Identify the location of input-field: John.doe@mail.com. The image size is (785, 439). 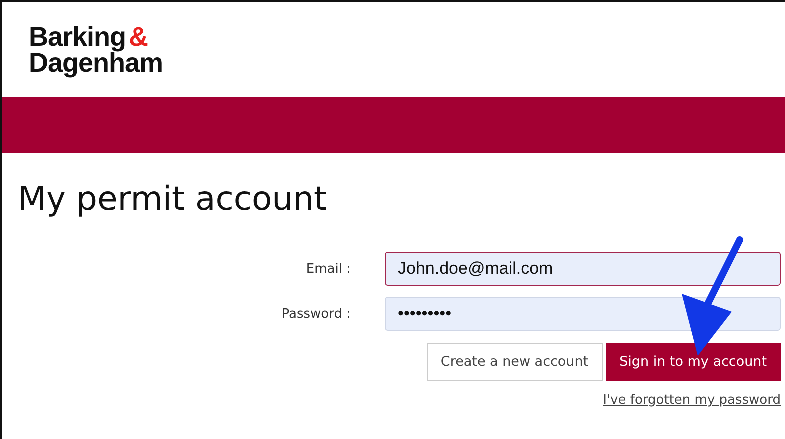
(583, 269).